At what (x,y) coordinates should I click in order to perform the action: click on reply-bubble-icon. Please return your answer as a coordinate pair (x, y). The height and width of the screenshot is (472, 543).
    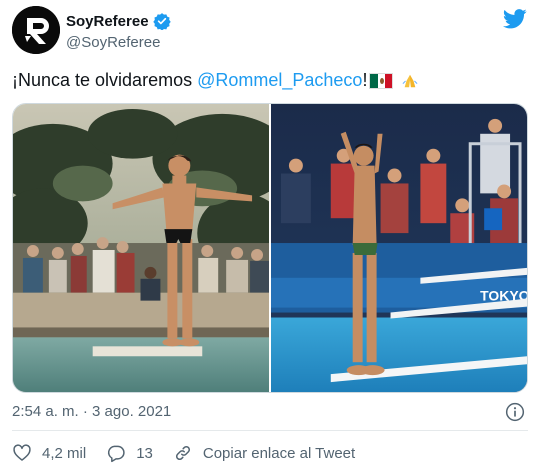
    Looking at the image, I should click on (116, 454).